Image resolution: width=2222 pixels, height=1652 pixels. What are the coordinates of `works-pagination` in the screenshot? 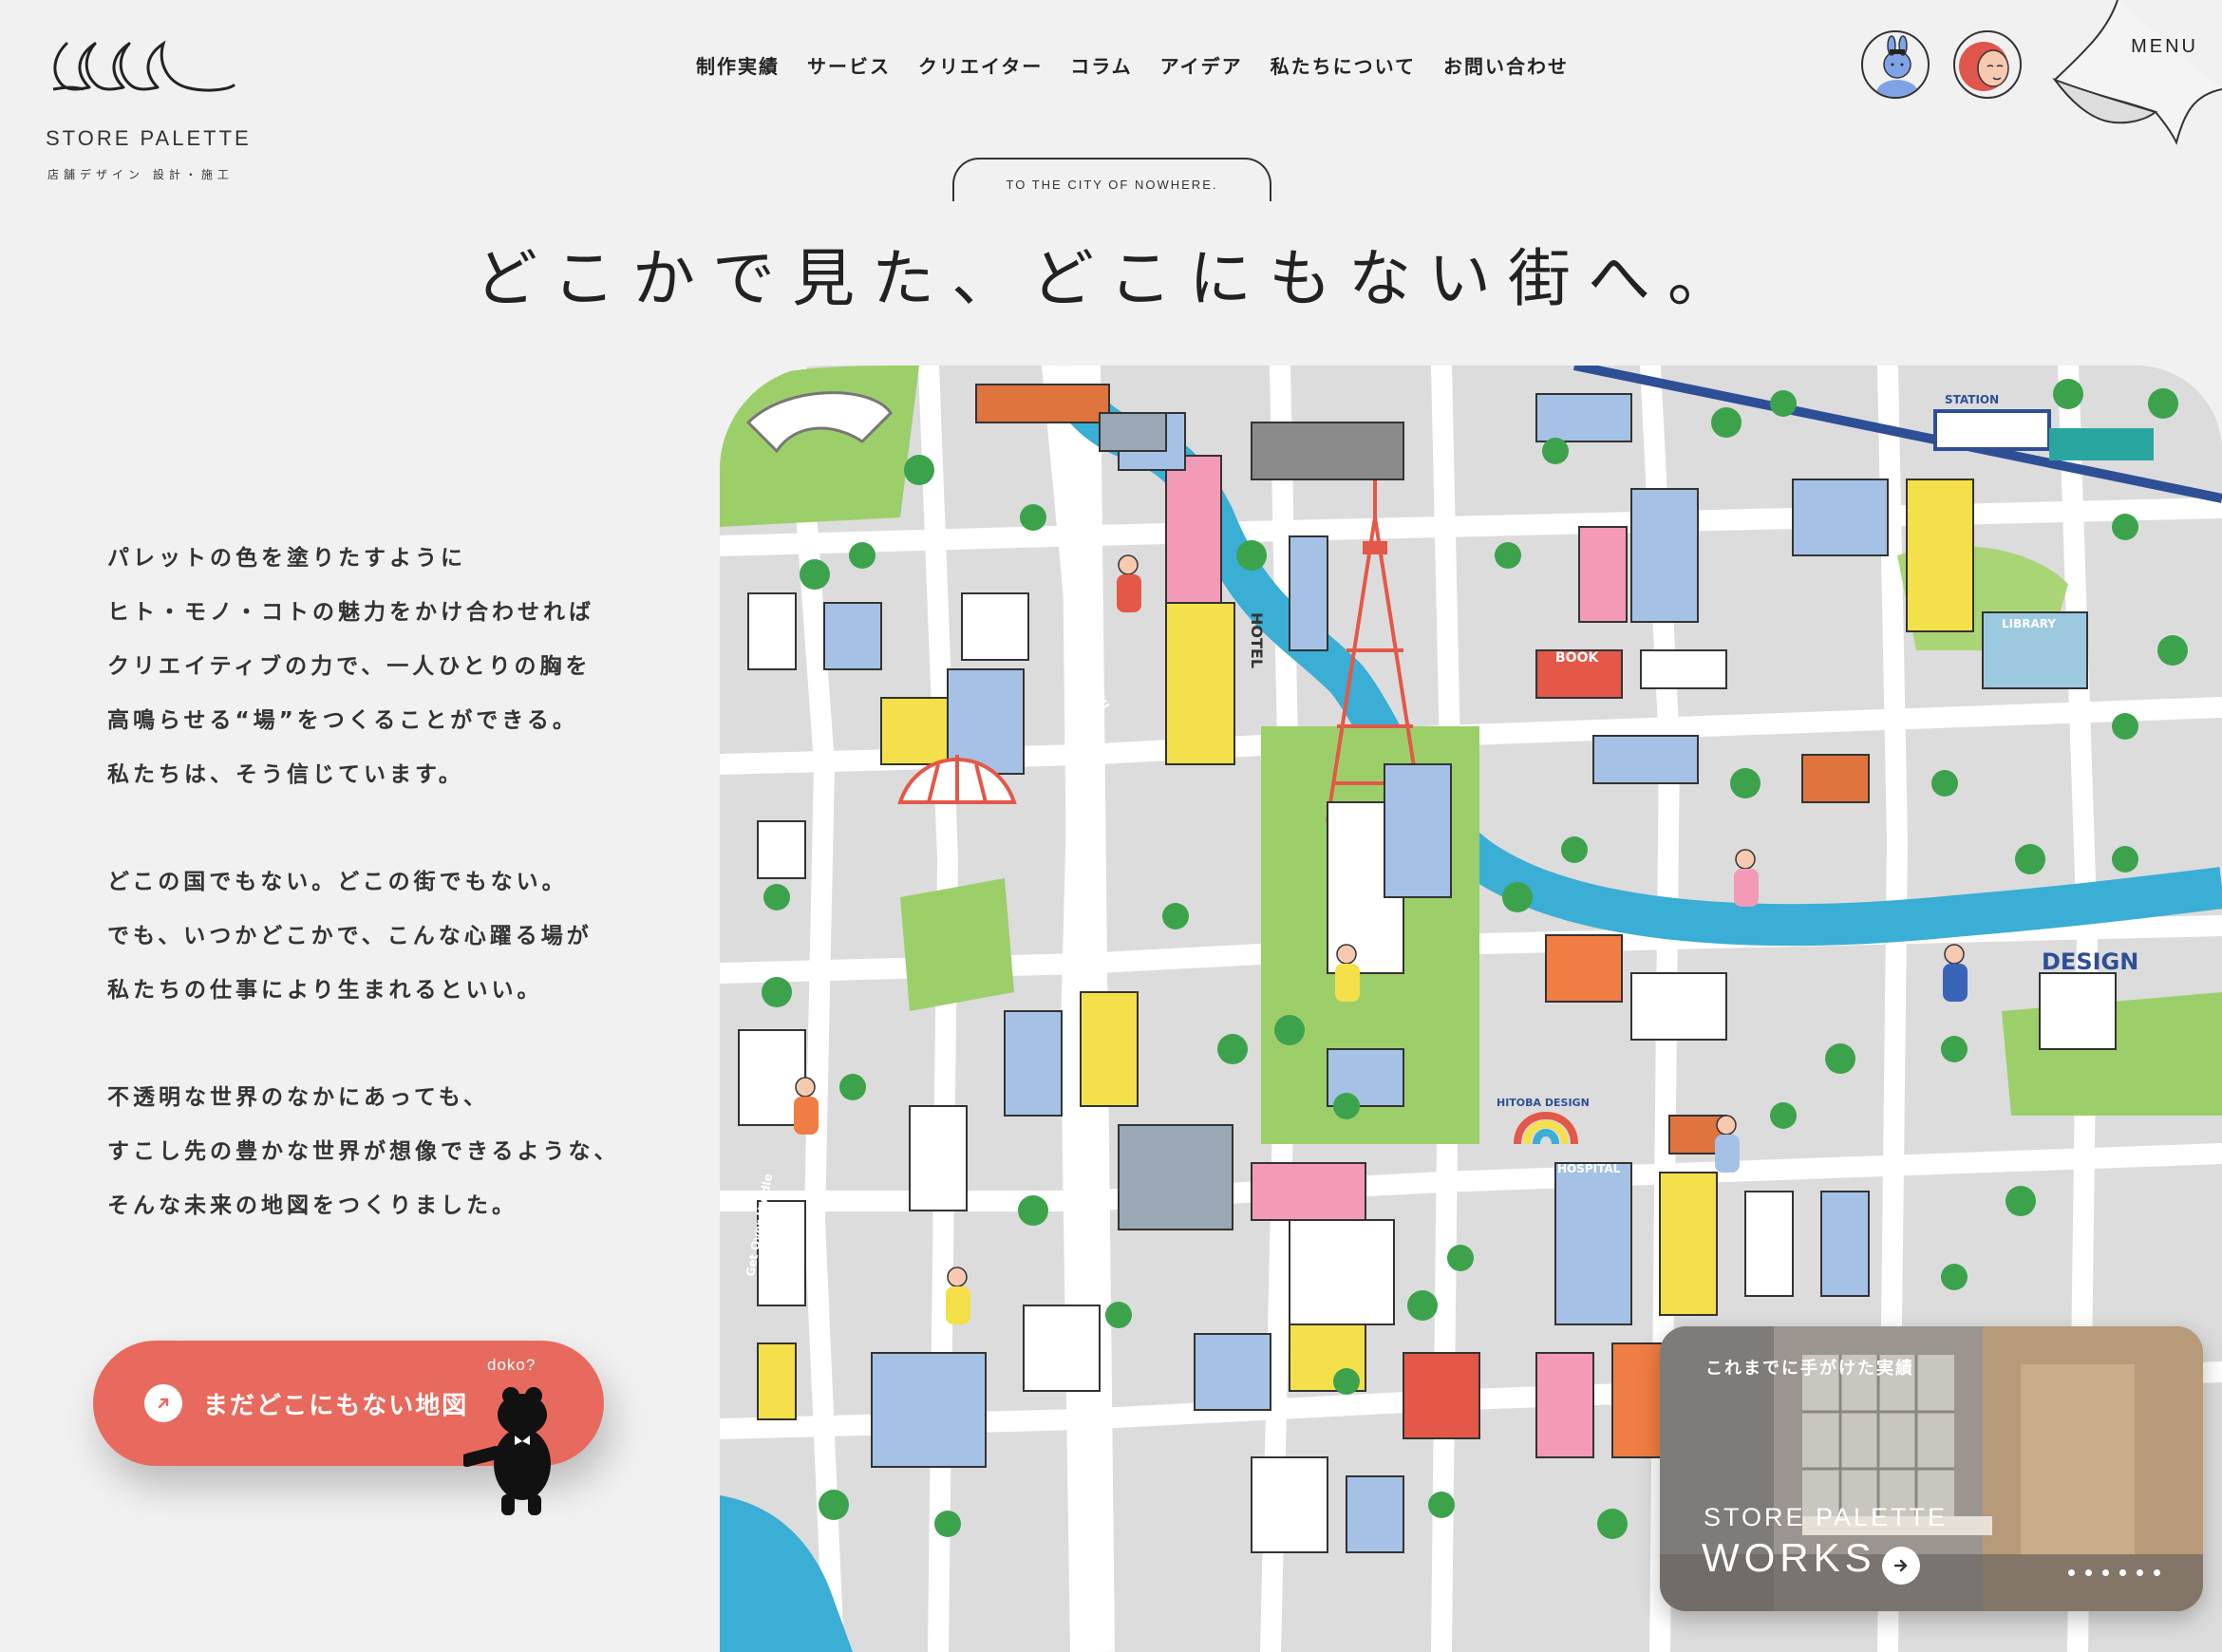 It's located at (2114, 1572).